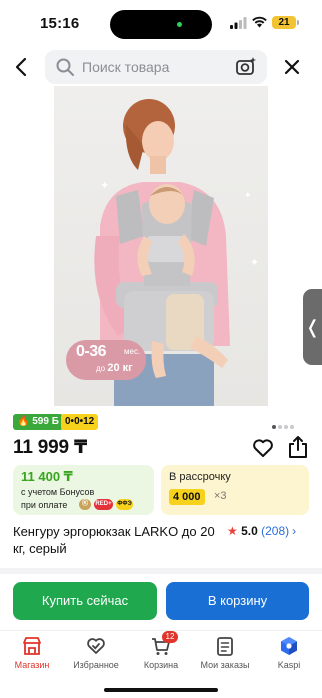 This screenshot has height=698, width=322. Describe the element at coordinates (220, 496) in the screenshot. I see `installment-multiplier: ×3` at that location.